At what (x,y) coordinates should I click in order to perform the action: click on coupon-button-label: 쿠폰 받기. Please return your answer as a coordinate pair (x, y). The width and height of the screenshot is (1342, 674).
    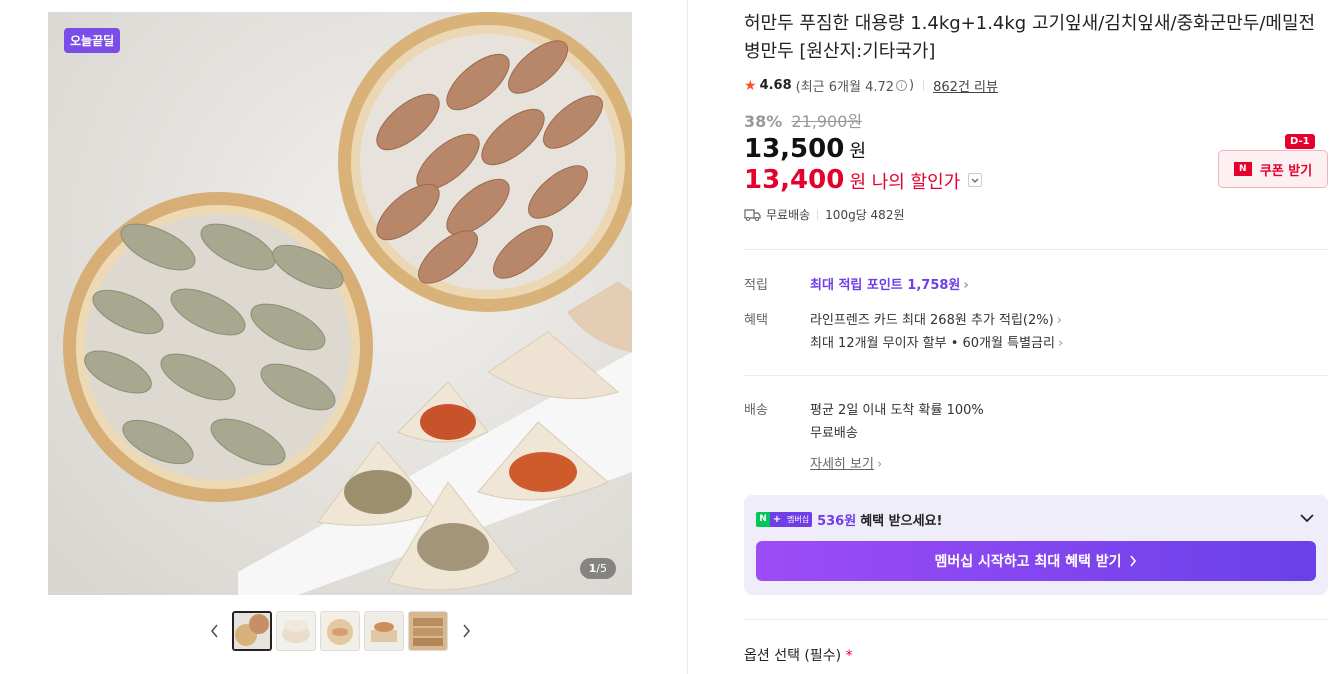
    Looking at the image, I should click on (1286, 171).